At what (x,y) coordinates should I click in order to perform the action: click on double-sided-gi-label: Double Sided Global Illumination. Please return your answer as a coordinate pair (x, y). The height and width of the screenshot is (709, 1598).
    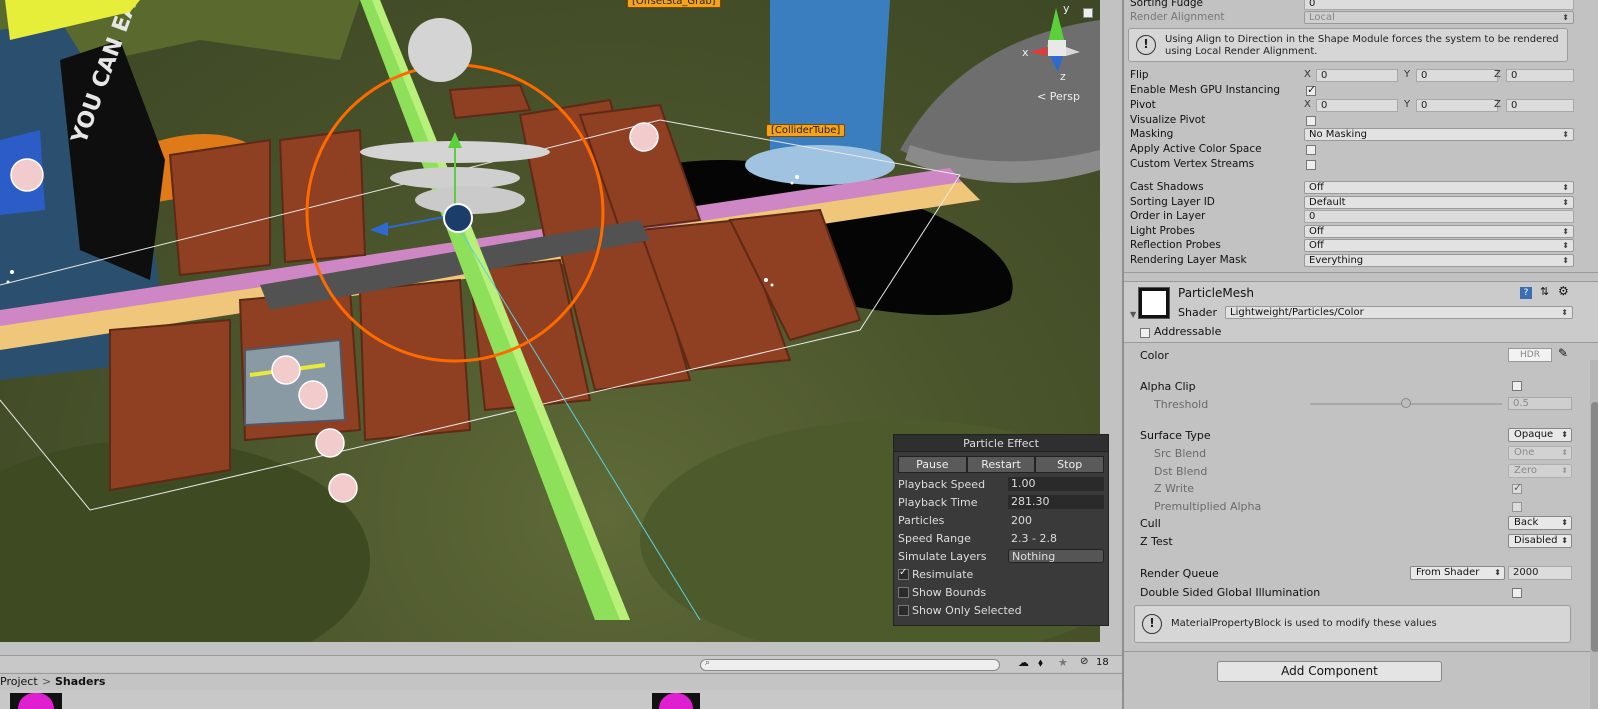
    Looking at the image, I should click on (1230, 592).